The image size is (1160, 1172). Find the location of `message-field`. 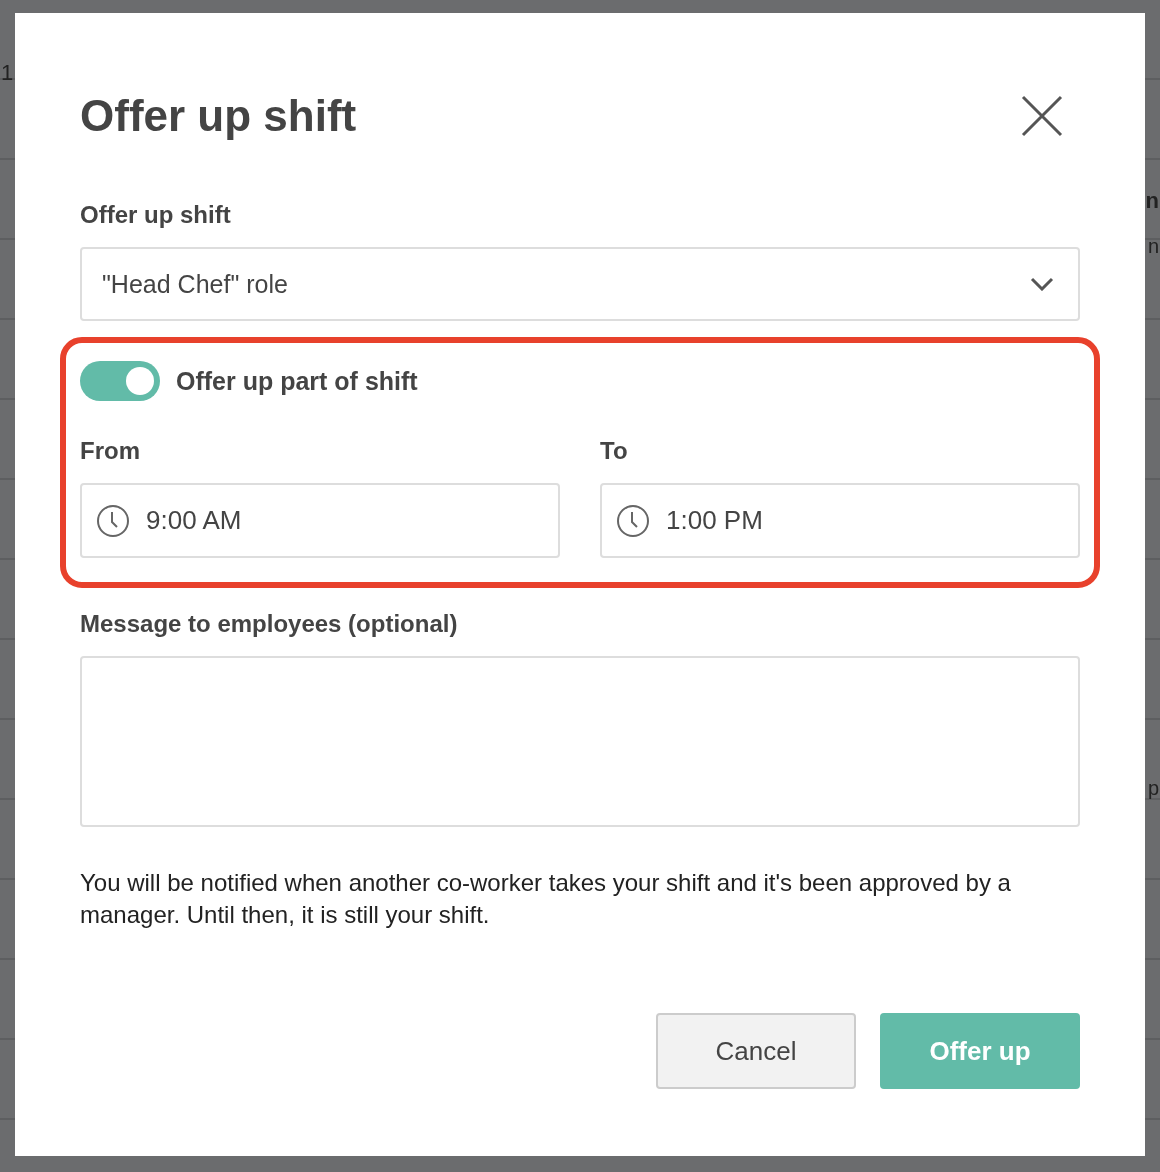

message-field is located at coordinates (580, 741).